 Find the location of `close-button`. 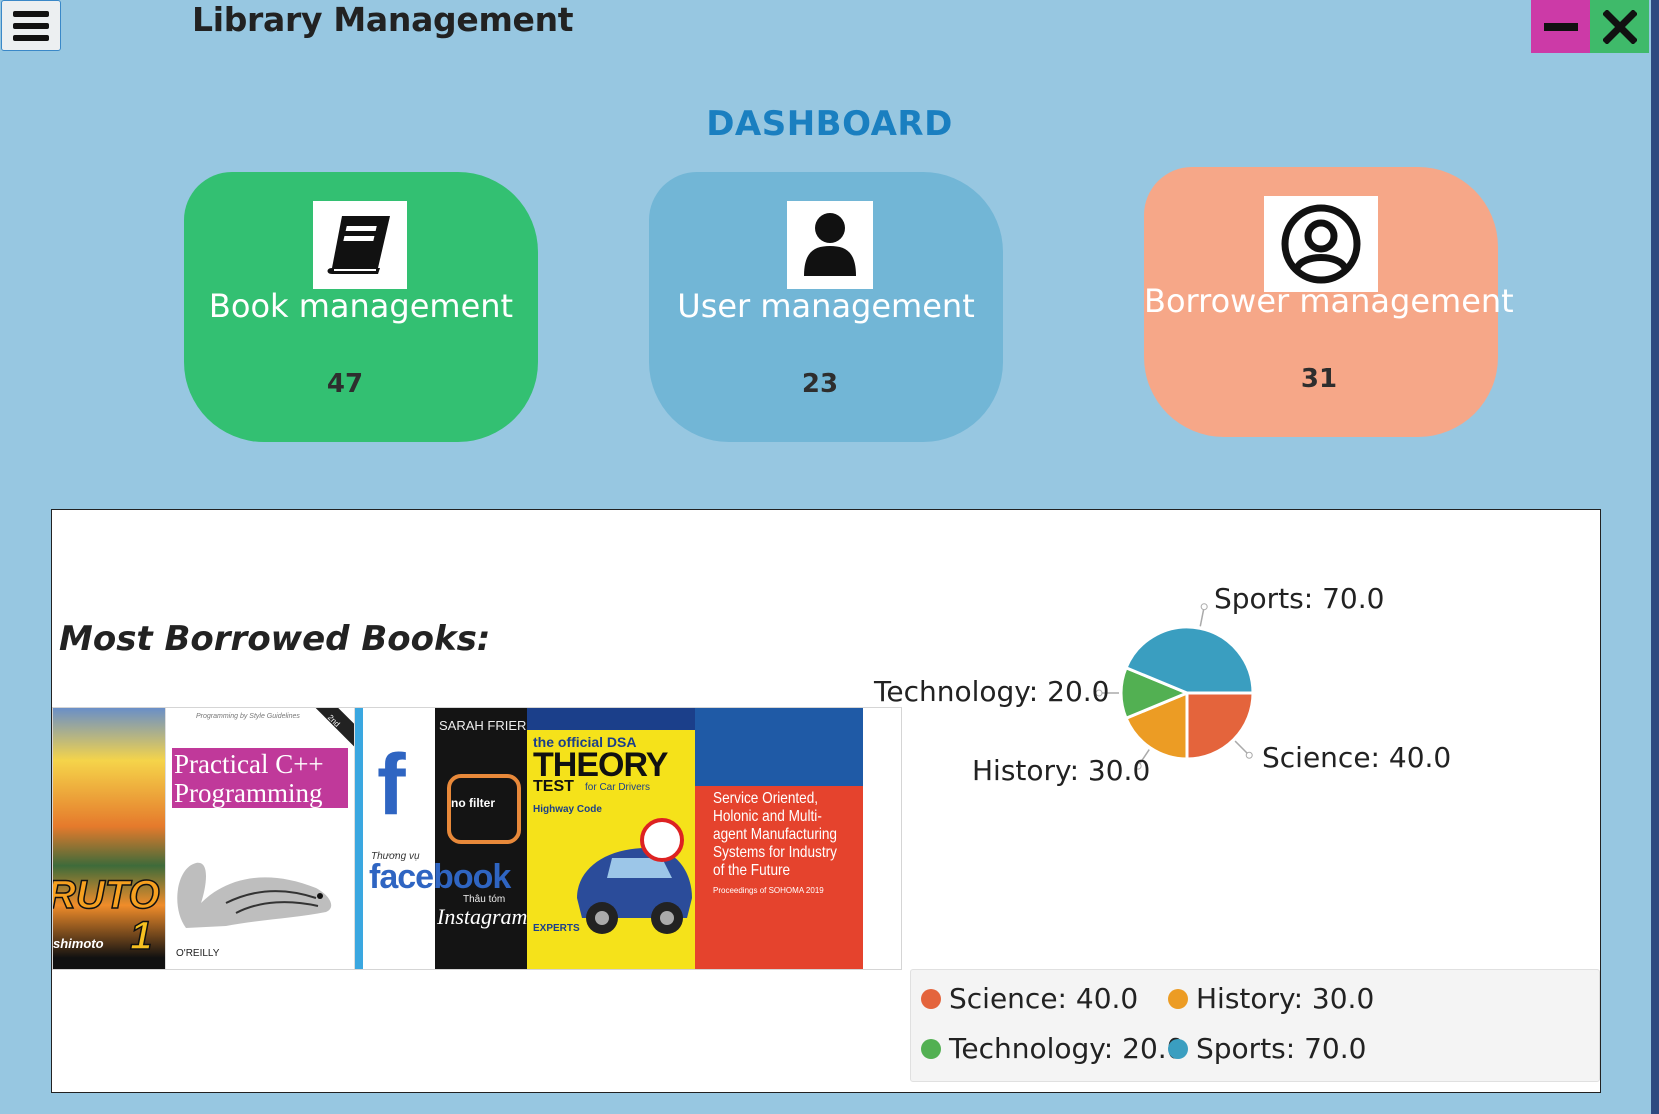

close-button is located at coordinates (1619, 26).